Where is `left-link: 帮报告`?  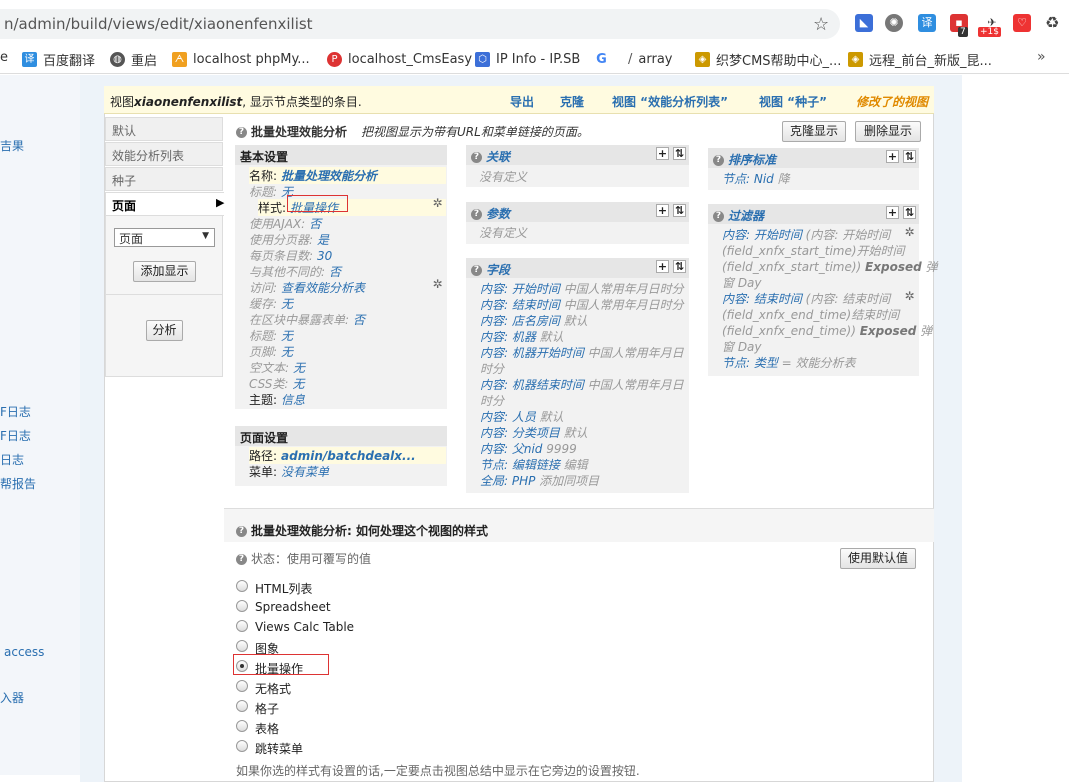 left-link: 帮报告 is located at coordinates (18, 483).